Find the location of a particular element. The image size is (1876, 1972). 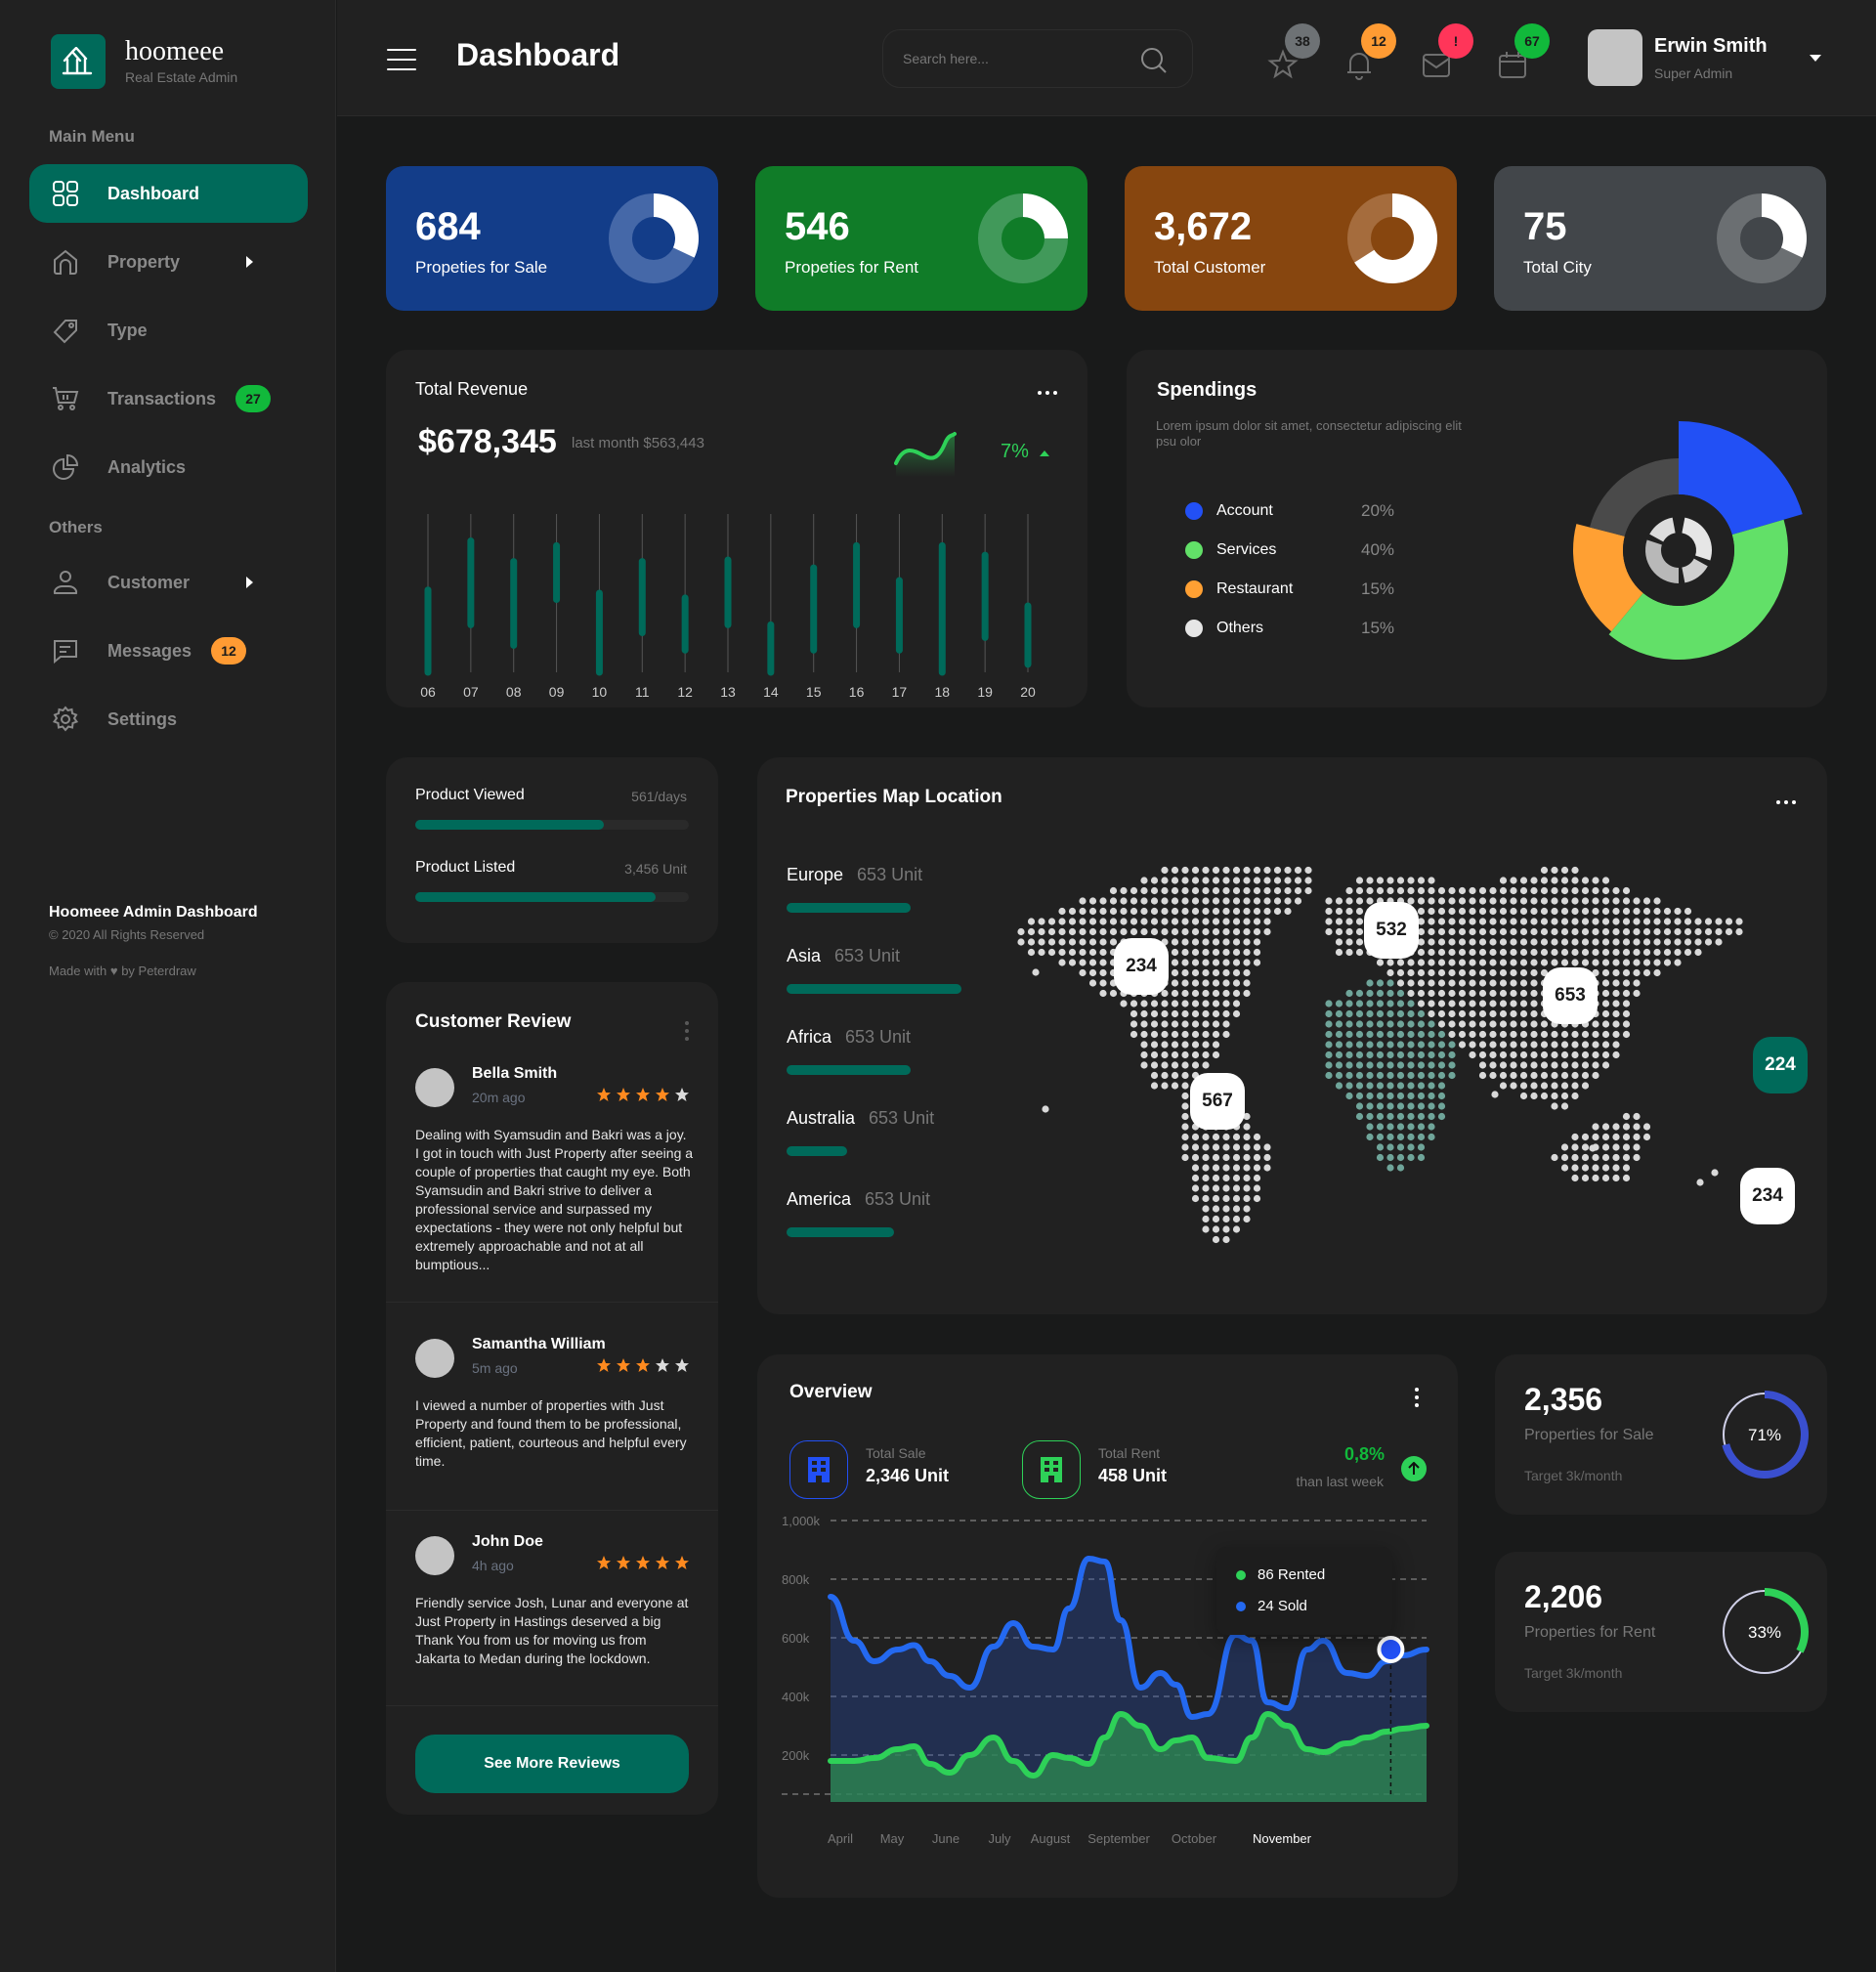

region-item: Africa 653 Unit is located at coordinates (849, 1051).